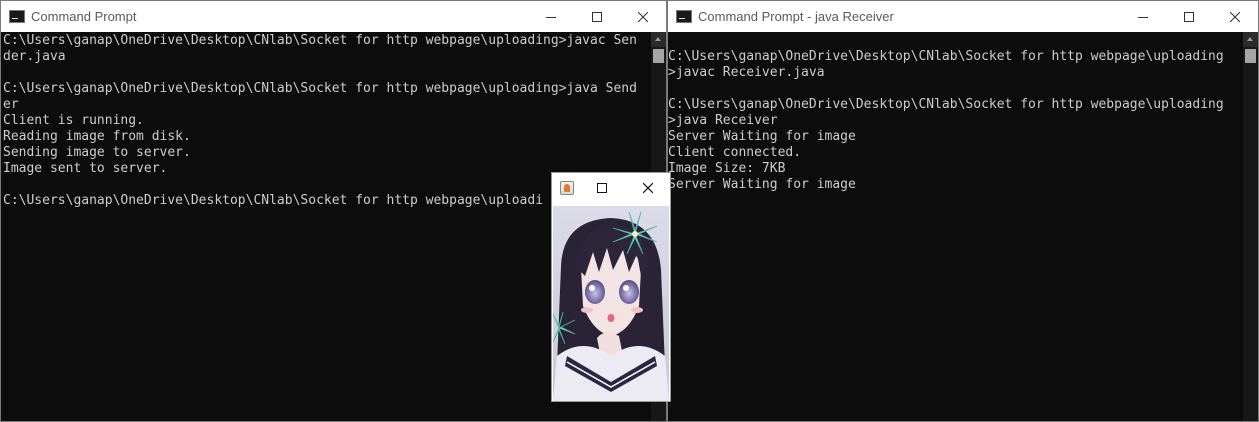 The height and width of the screenshot is (422, 1259). I want to click on image-viewer-window, so click(611, 287).